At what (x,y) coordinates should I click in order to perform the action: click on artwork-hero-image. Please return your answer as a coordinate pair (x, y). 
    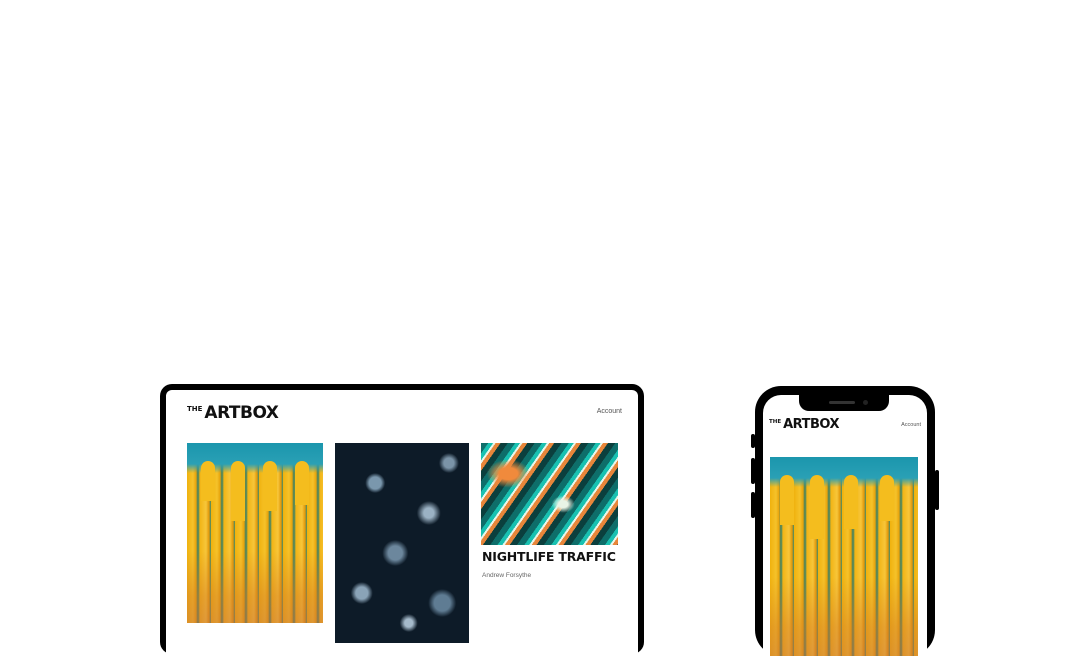
    Looking at the image, I should click on (844, 556).